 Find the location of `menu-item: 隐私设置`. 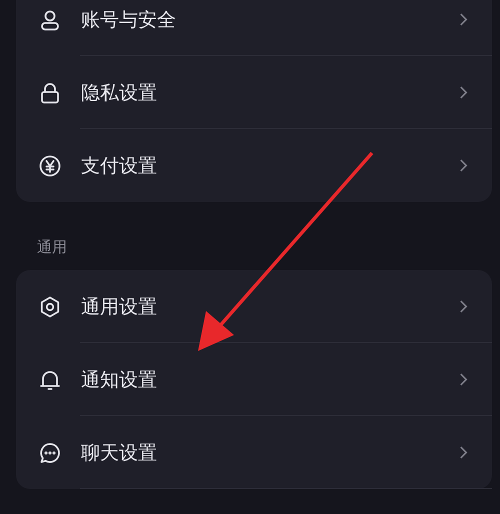

menu-item: 隐私设置 is located at coordinates (270, 93).